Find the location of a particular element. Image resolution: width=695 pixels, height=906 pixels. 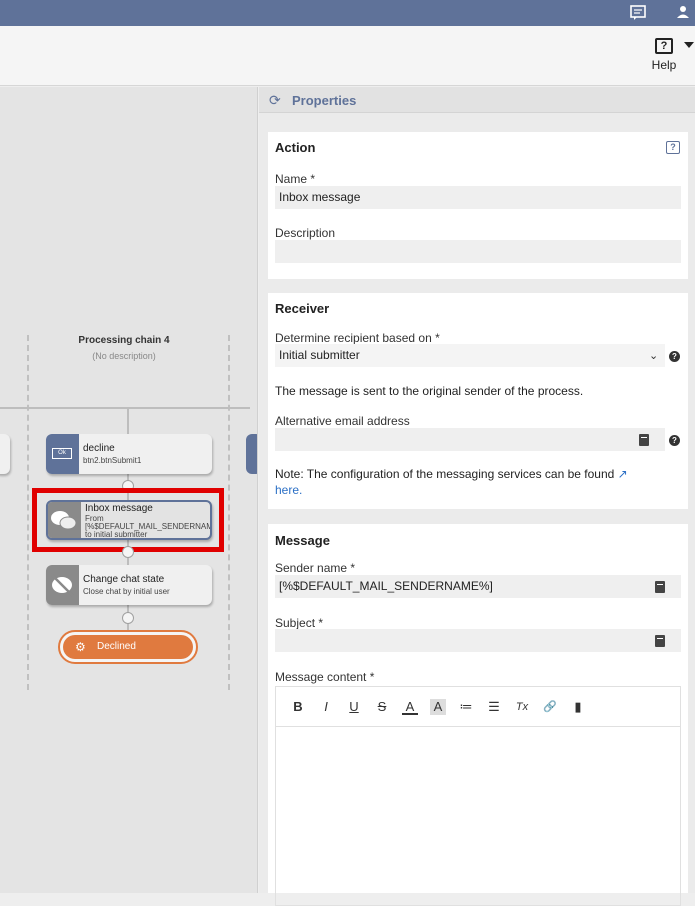

messaging-note-link: here. is located at coordinates (288, 490).